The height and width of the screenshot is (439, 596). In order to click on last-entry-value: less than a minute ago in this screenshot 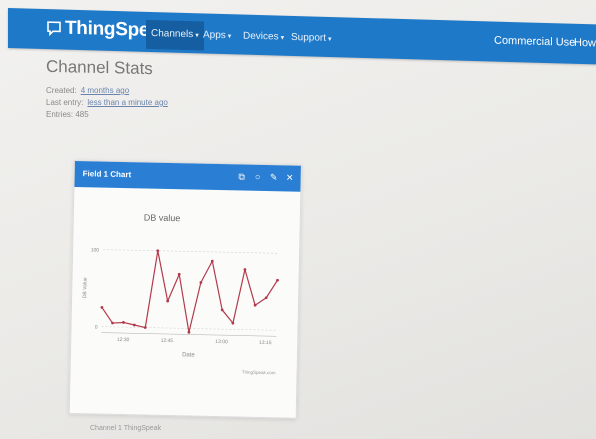, I will do `click(127, 102)`.